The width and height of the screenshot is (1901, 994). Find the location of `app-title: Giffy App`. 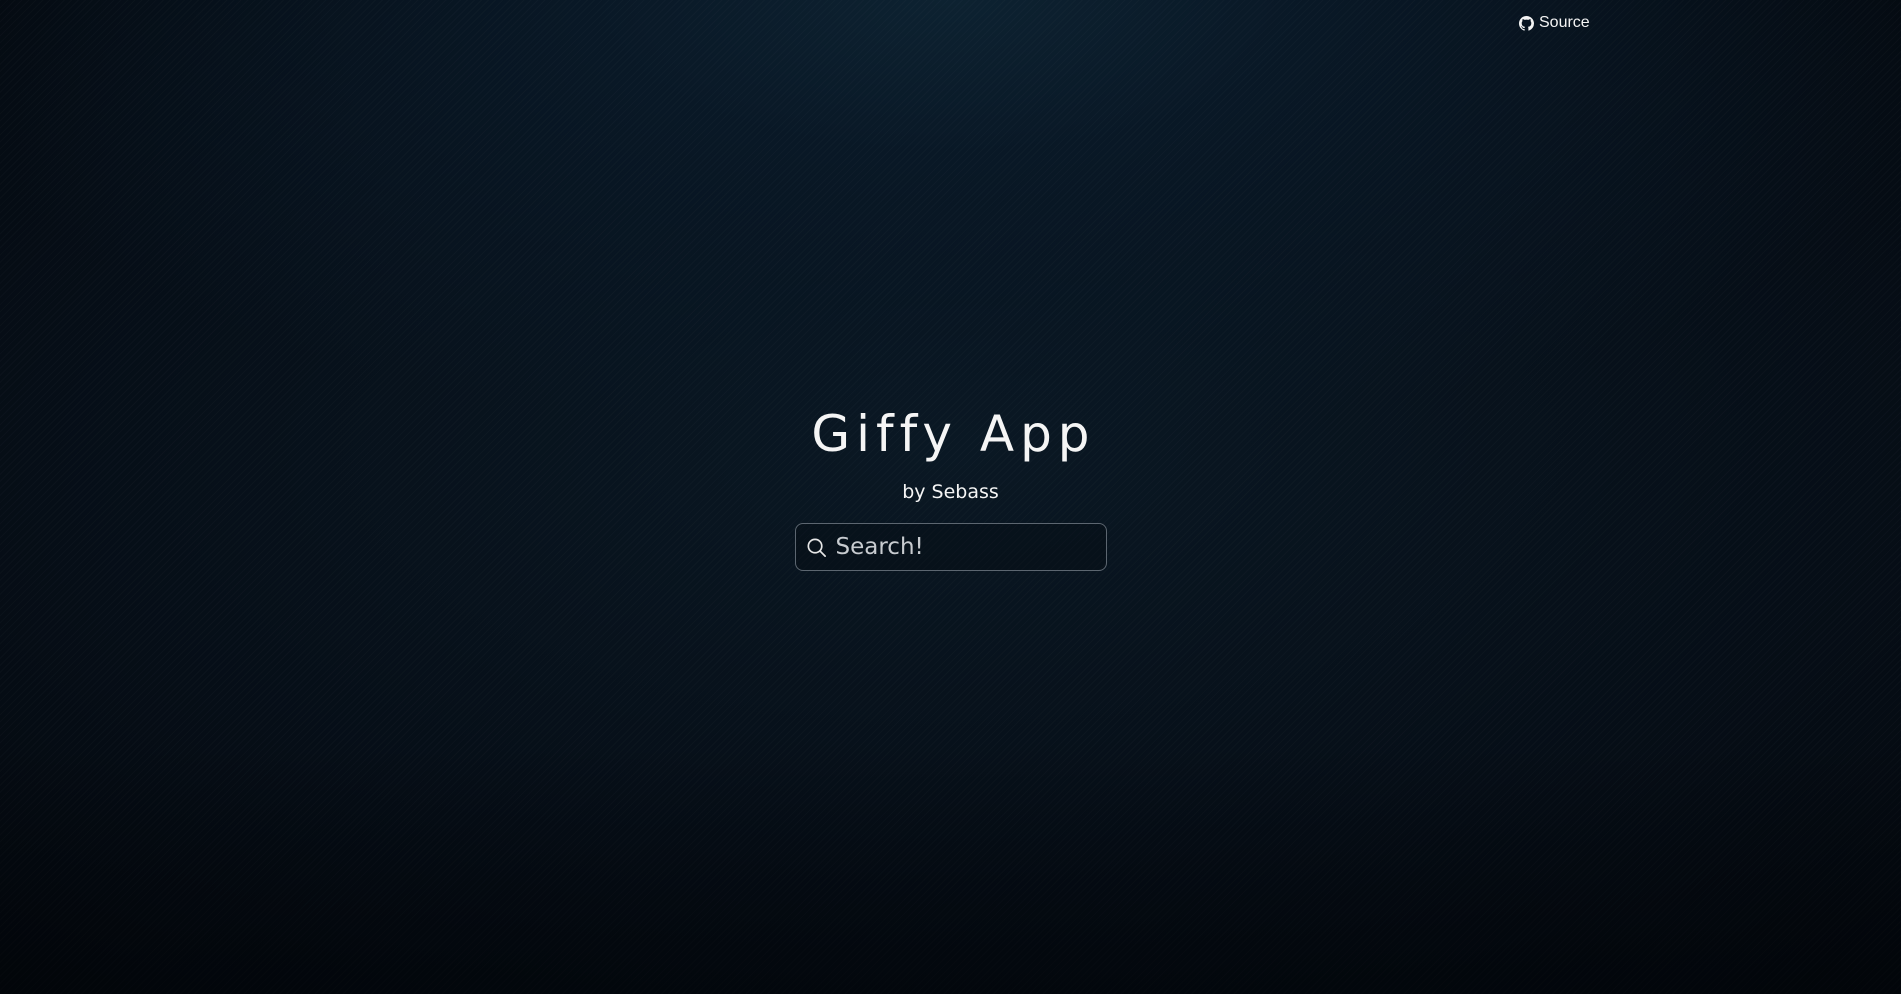

app-title: Giffy App is located at coordinates (953, 434).